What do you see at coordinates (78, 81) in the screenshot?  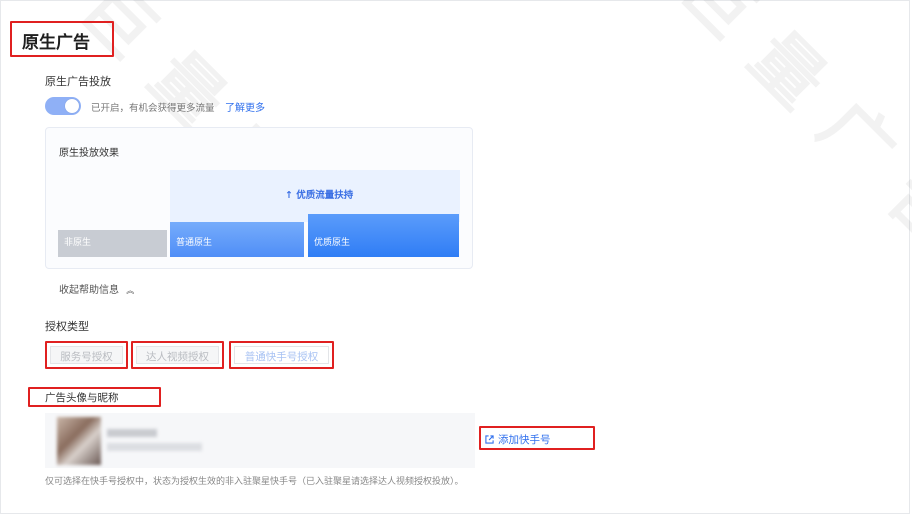 I see `native-section-label: 原生广告投放` at bounding box center [78, 81].